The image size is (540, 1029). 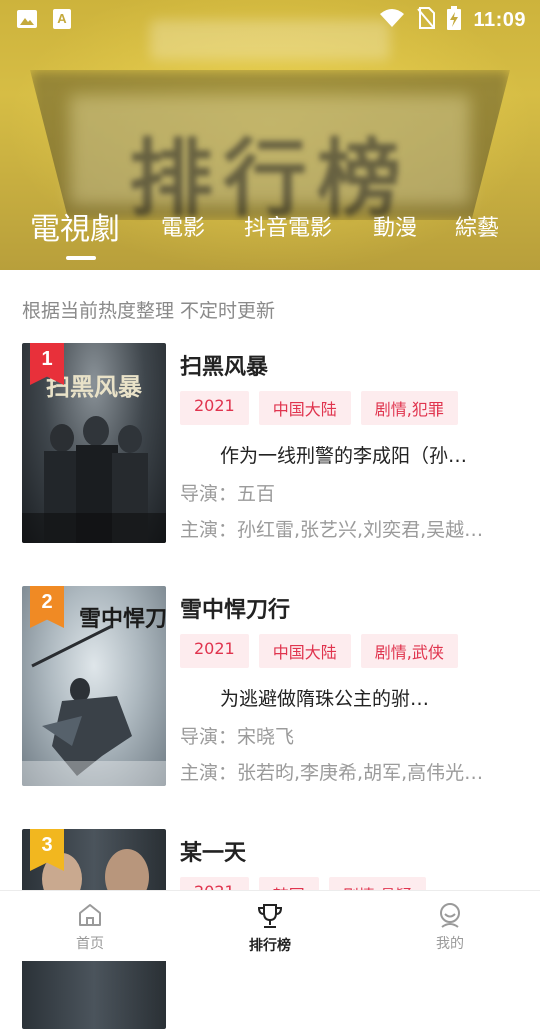 What do you see at coordinates (270, 916) in the screenshot?
I see `trophy-icon` at bounding box center [270, 916].